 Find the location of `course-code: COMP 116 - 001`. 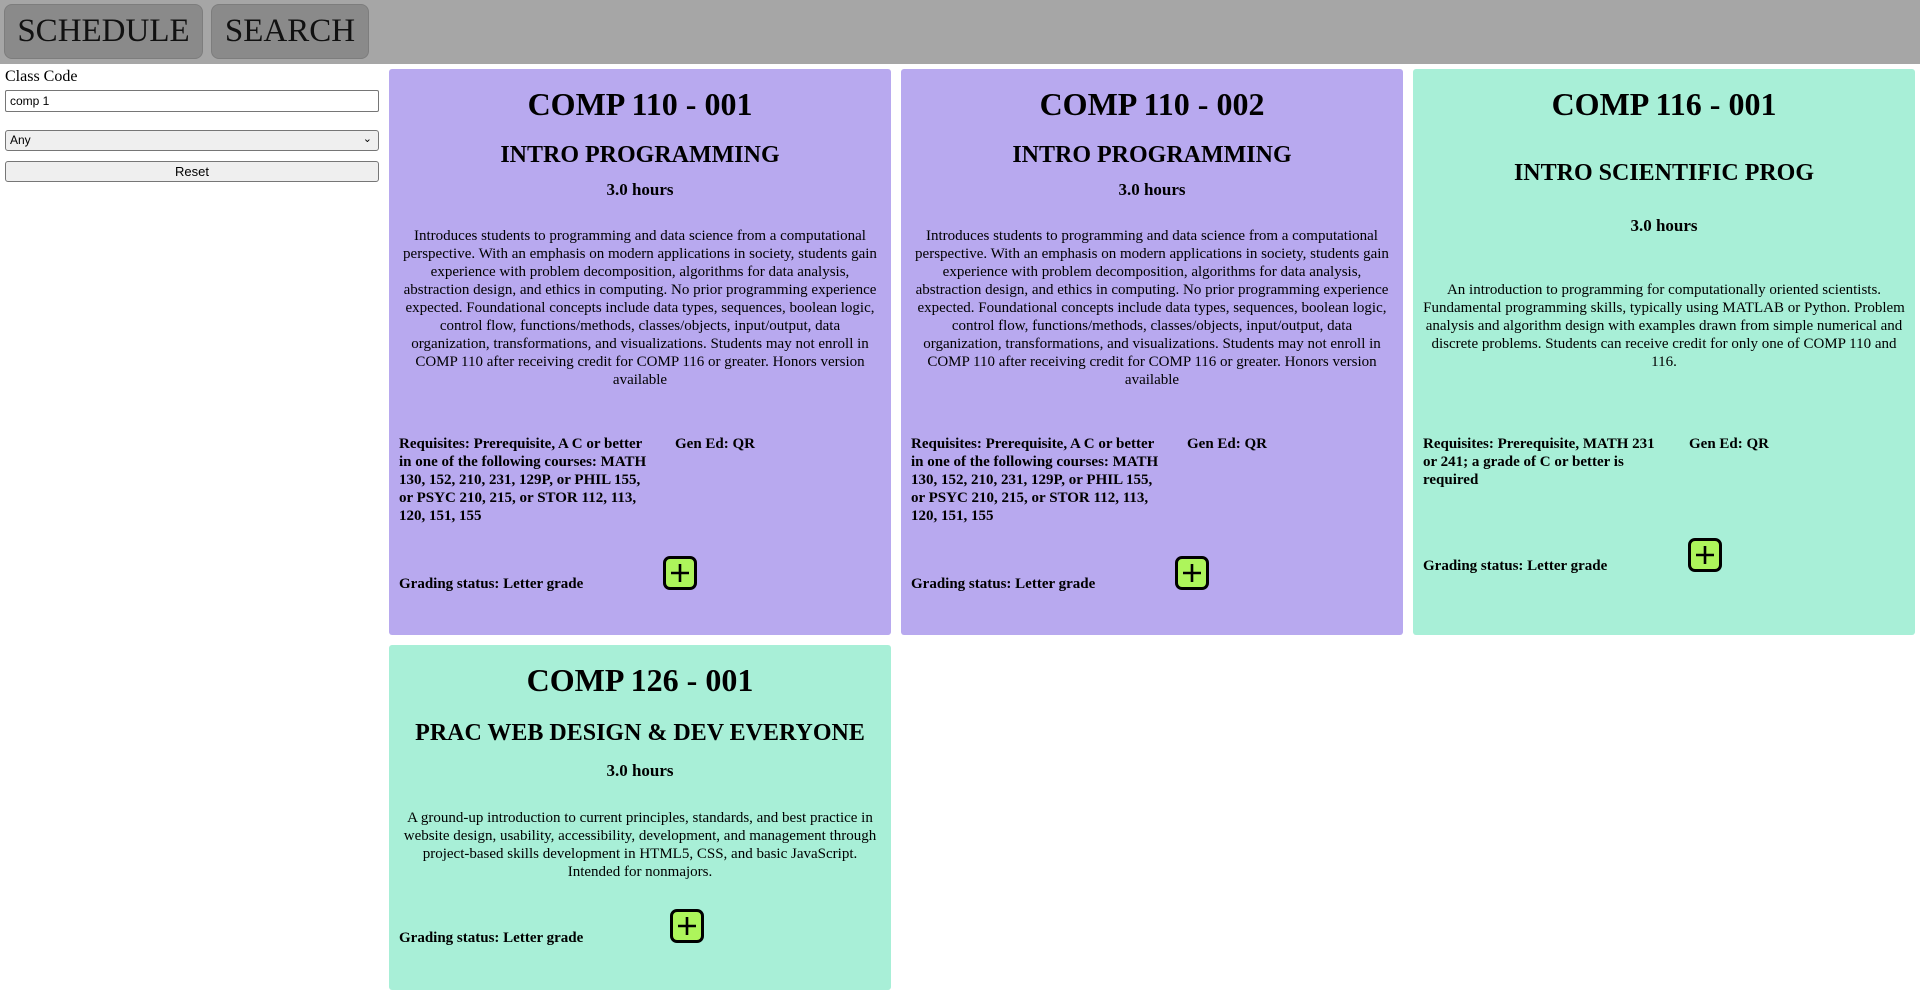

course-code: COMP 116 - 001 is located at coordinates (1664, 104).